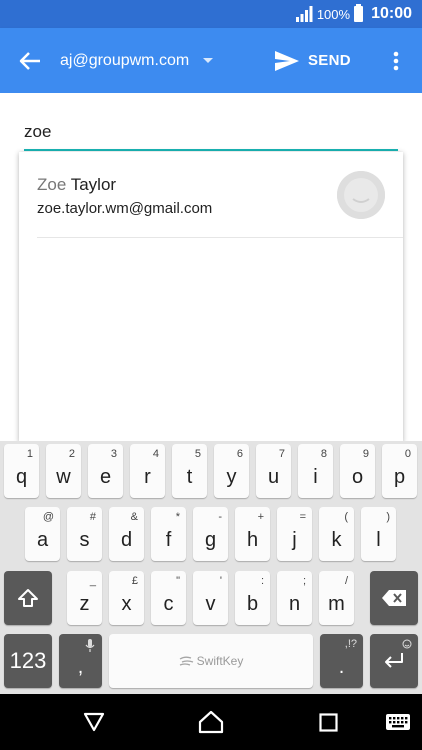 This screenshot has height=750, width=422. Describe the element at coordinates (220, 581) in the screenshot. I see `key-alt-label: '` at that location.